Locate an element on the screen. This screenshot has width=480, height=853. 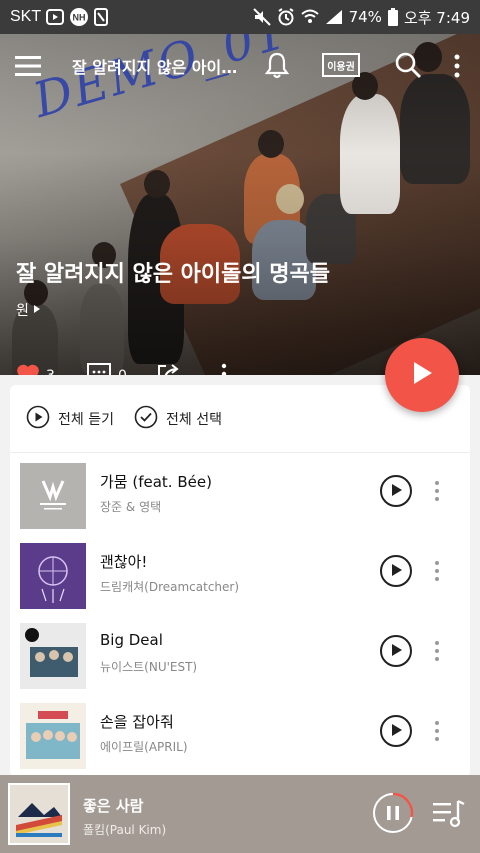
menu-icon is located at coordinates (28, 69).